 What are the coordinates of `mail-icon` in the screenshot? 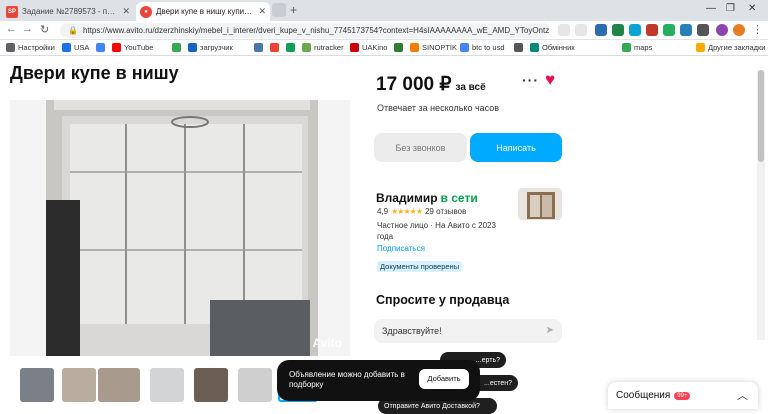 It's located at (274, 47).